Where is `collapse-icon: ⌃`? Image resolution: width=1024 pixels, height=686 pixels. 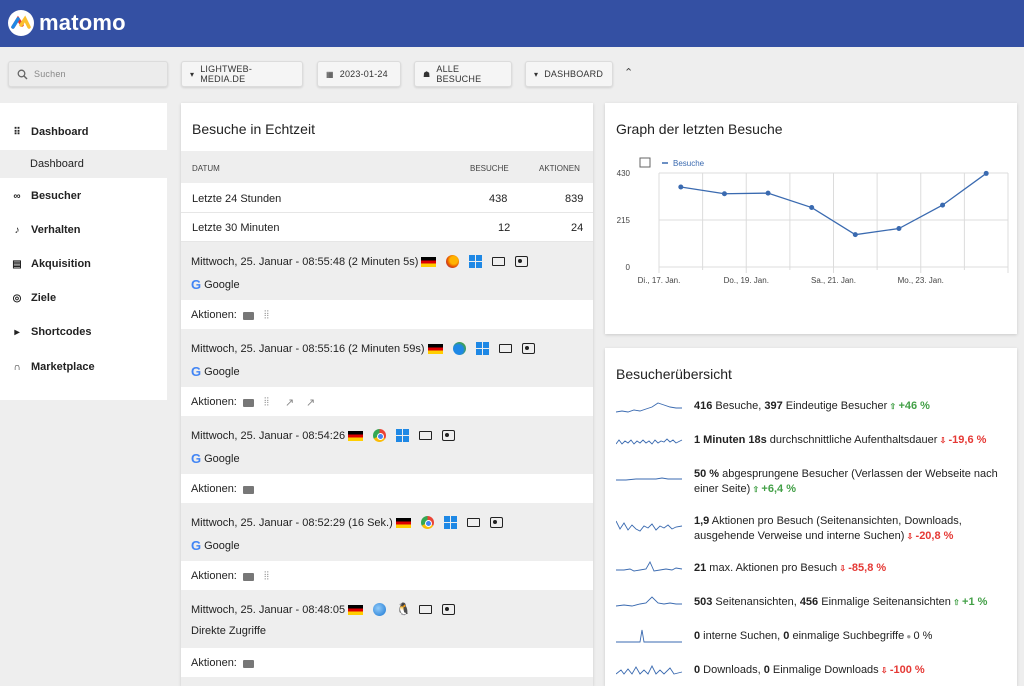 collapse-icon: ⌃ is located at coordinates (628, 72).